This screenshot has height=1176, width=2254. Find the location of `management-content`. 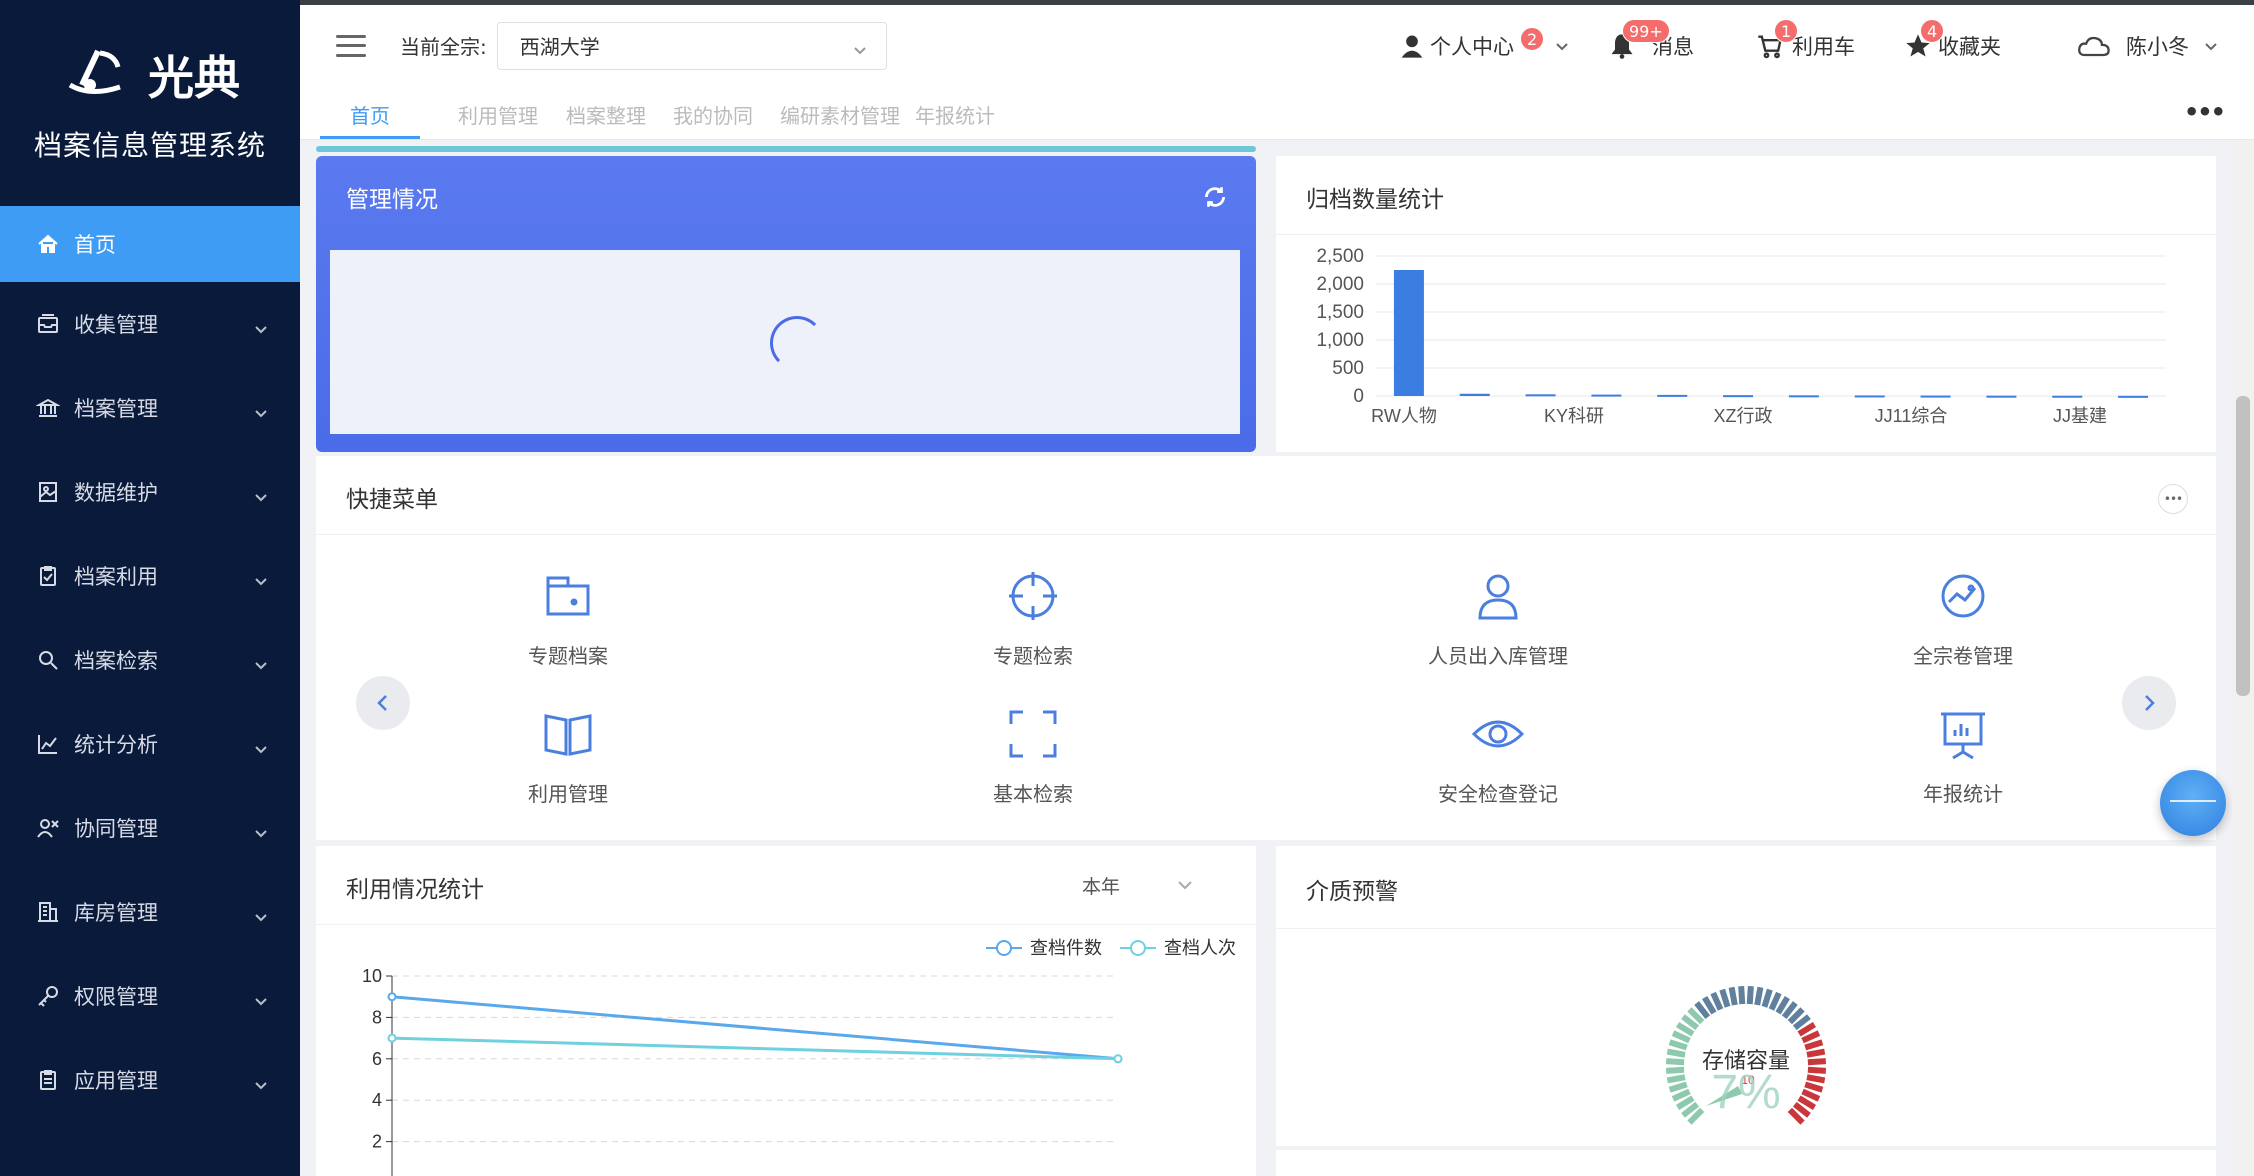

management-content is located at coordinates (785, 342).